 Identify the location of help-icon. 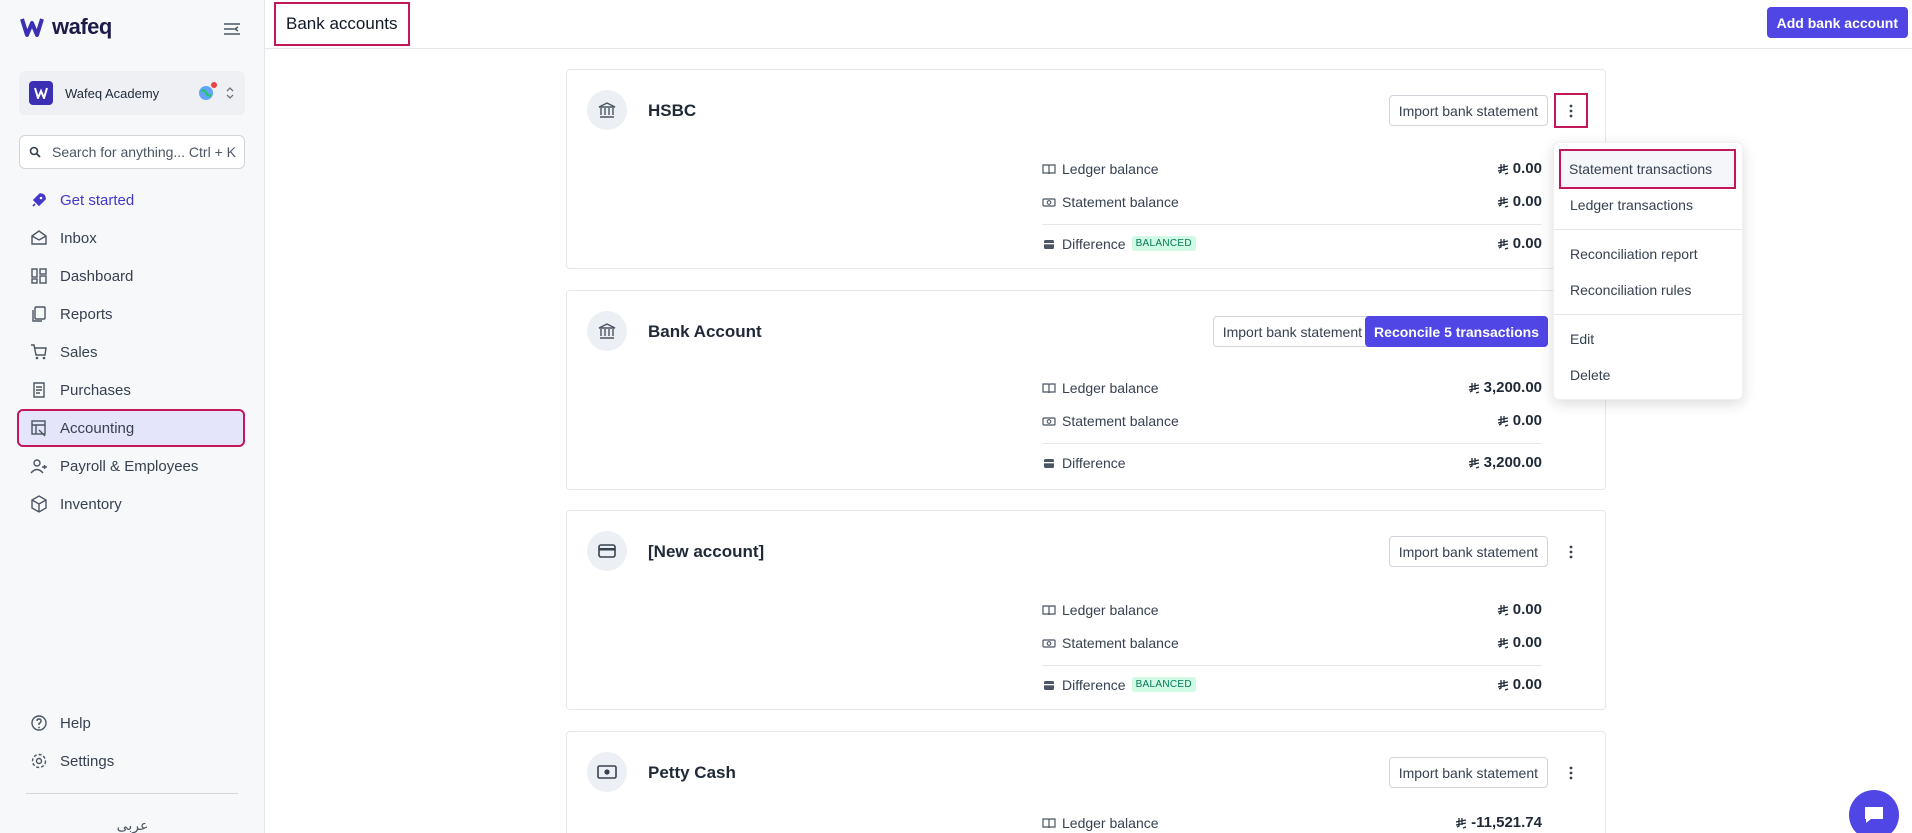
(39, 723).